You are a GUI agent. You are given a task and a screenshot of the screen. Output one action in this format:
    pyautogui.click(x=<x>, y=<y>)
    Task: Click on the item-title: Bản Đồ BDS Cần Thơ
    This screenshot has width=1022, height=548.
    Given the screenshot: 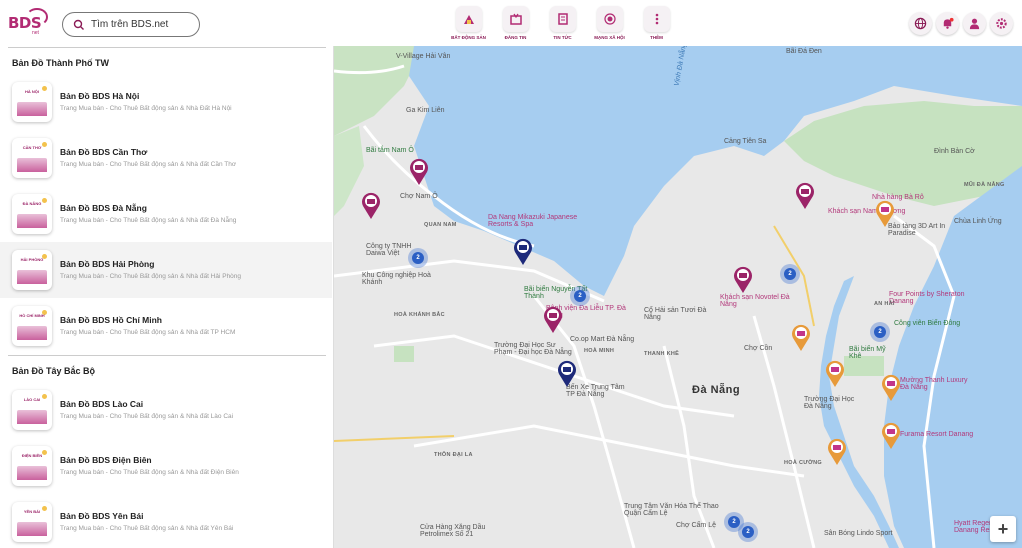 What is the action you would take?
    pyautogui.click(x=104, y=152)
    